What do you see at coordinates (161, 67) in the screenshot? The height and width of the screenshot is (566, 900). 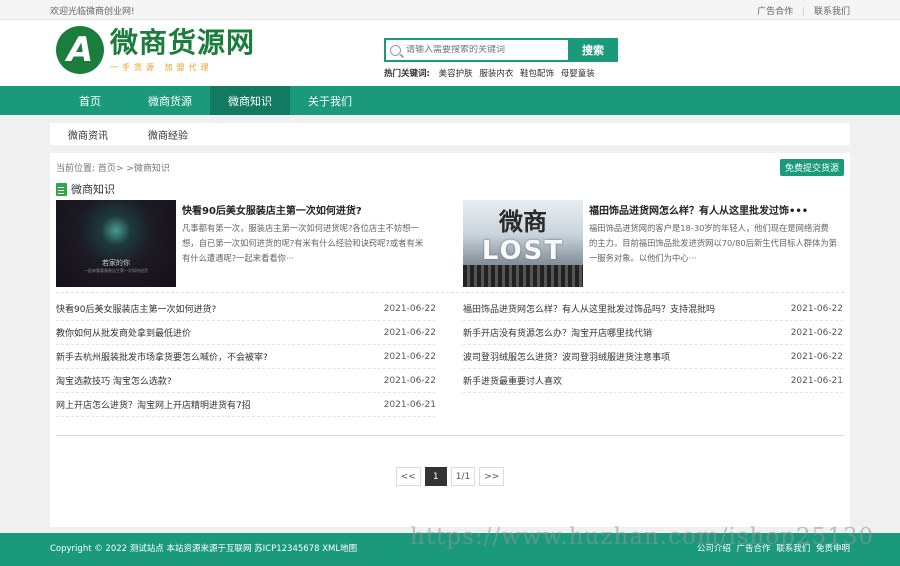 I see `logo-slogan: 一手货源 加盟代理` at bounding box center [161, 67].